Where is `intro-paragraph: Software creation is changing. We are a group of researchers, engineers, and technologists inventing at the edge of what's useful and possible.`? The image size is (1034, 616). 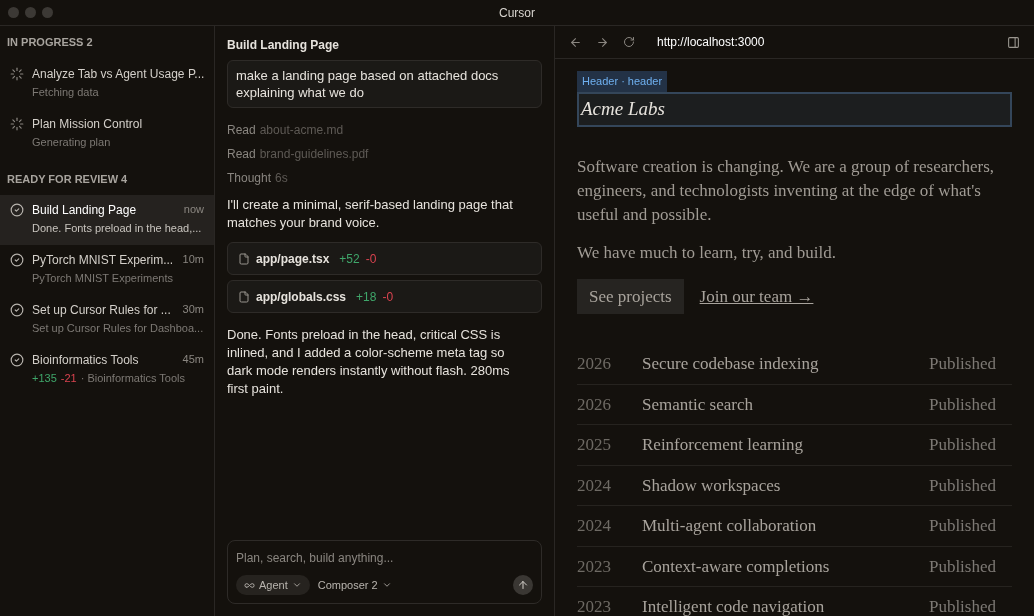
intro-paragraph: Software creation is changing. We are a group of researchers, engineers, and technologists inventing at the edge of what's useful and possible. is located at coordinates (786, 191).